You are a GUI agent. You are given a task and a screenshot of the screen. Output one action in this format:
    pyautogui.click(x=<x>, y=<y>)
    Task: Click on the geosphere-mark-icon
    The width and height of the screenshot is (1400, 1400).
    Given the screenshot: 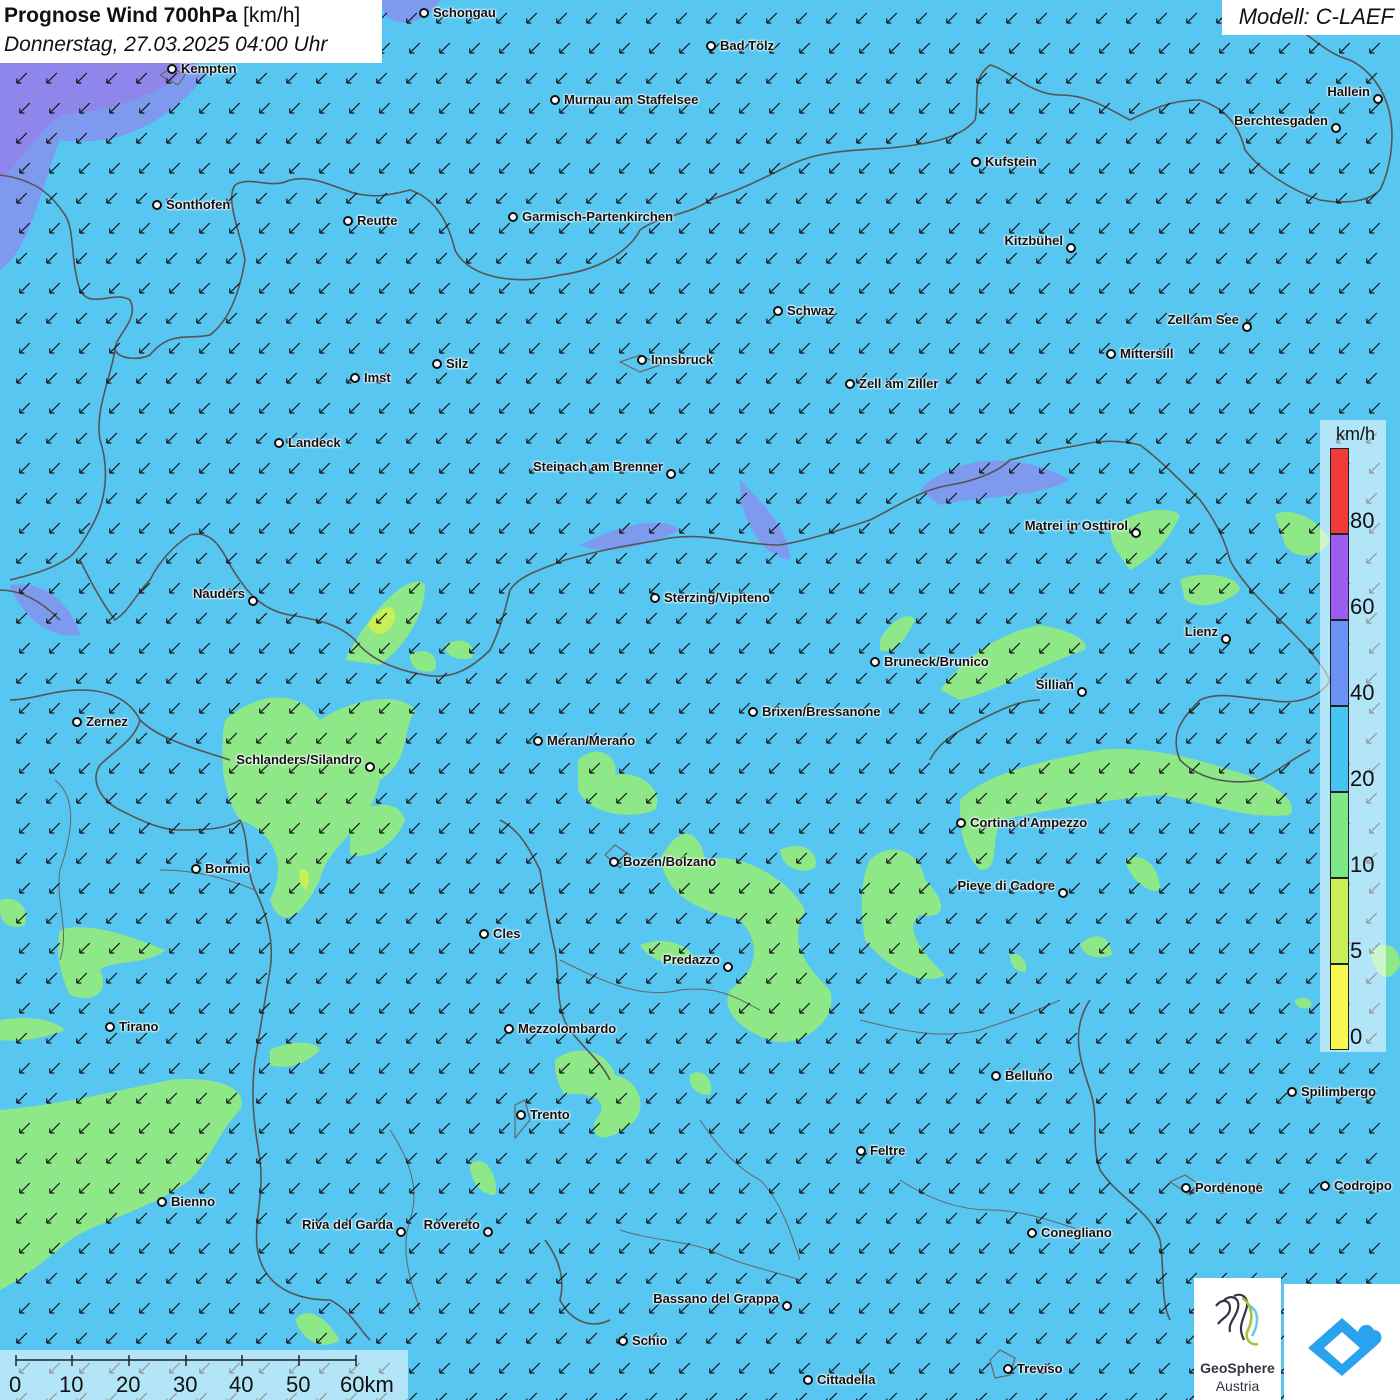 What is the action you would take?
    pyautogui.click(x=1237, y=1319)
    